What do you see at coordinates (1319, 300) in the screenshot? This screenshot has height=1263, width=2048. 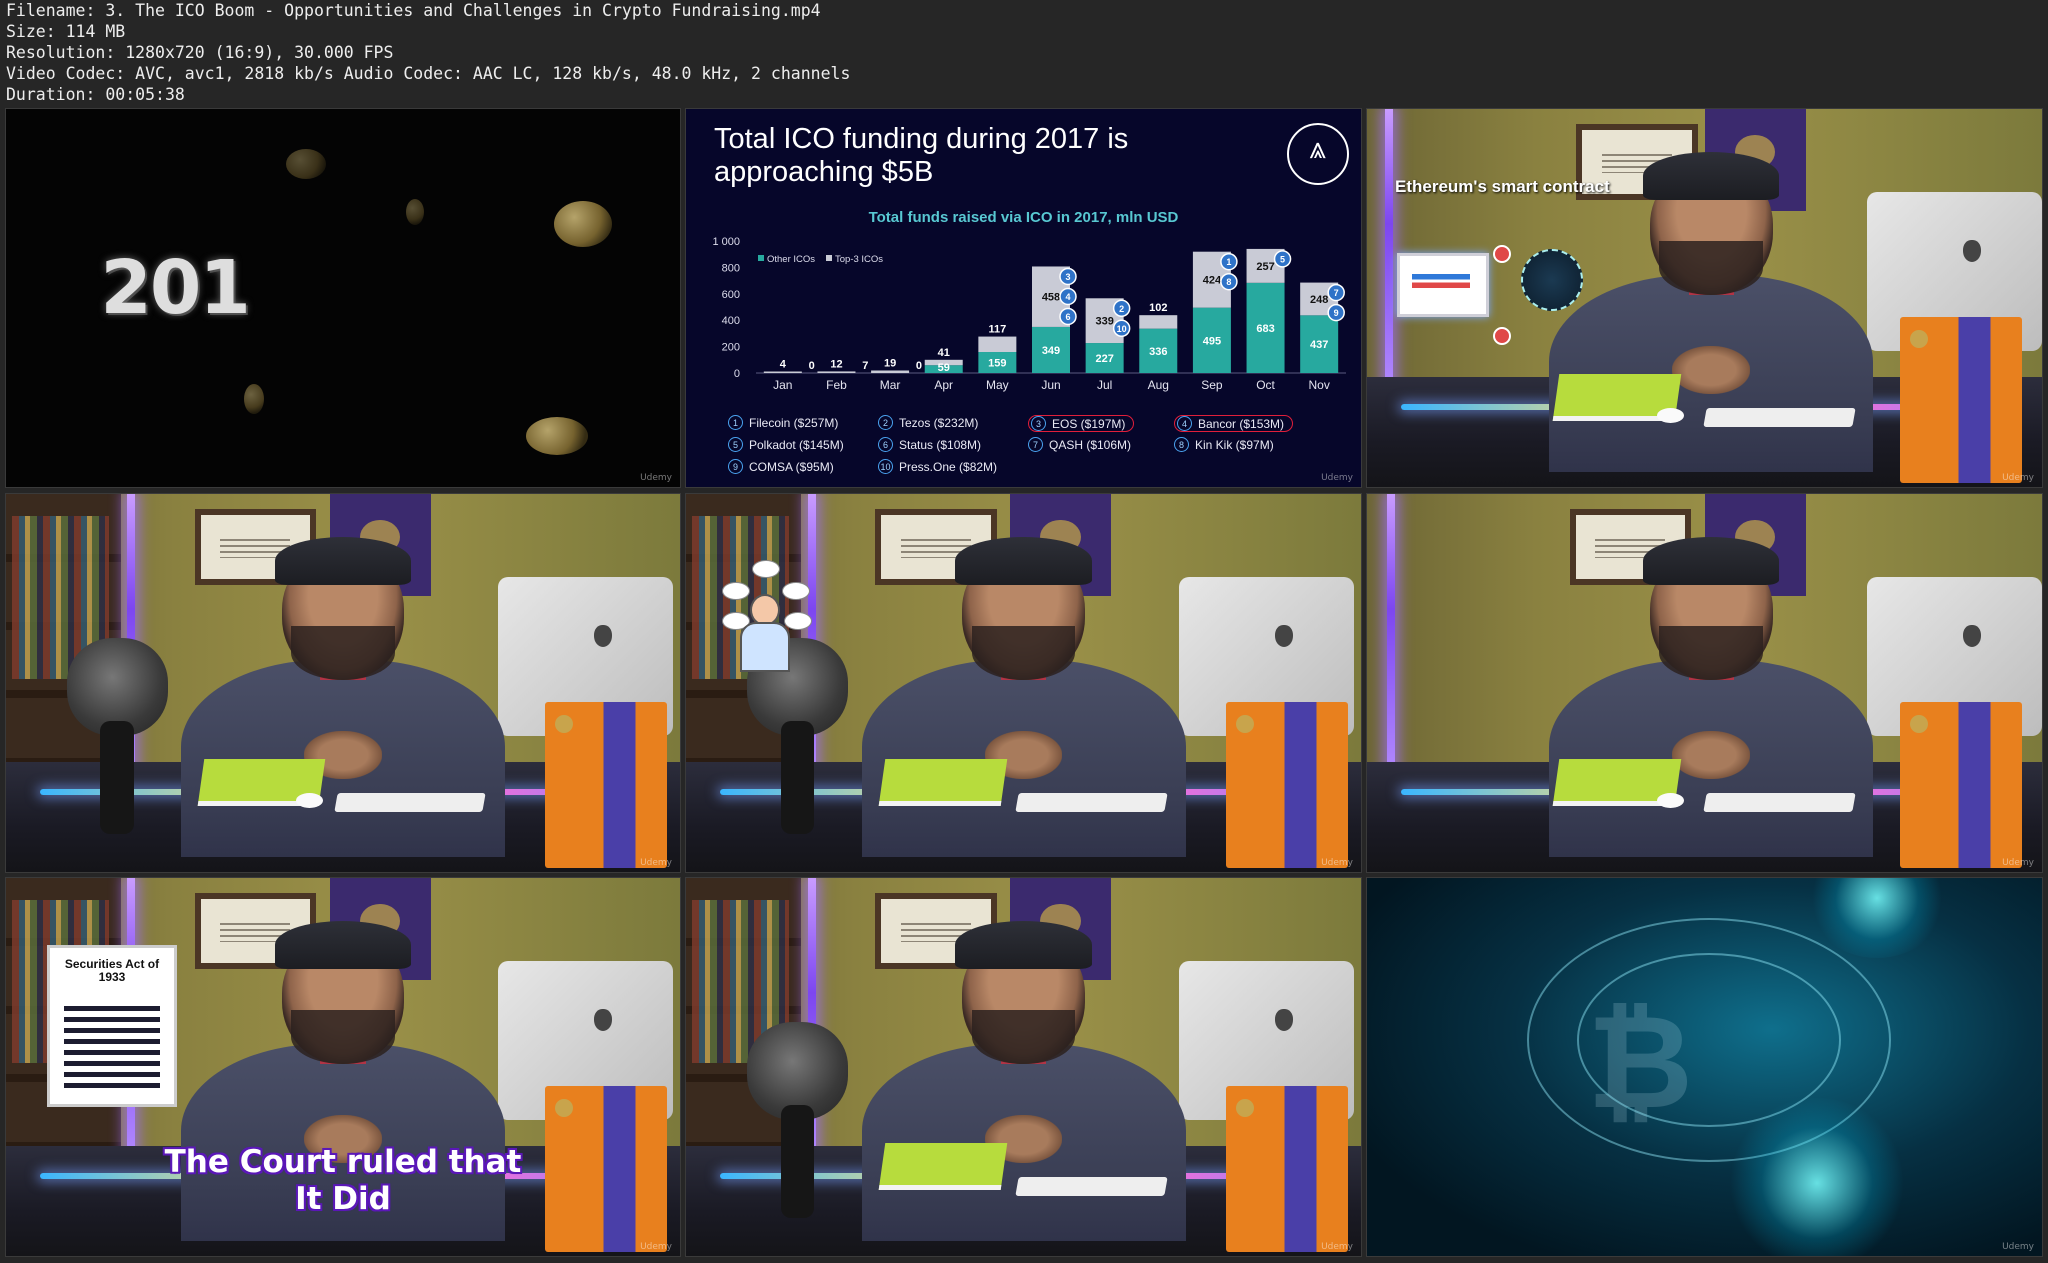 I see `data-label-other: 248` at bounding box center [1319, 300].